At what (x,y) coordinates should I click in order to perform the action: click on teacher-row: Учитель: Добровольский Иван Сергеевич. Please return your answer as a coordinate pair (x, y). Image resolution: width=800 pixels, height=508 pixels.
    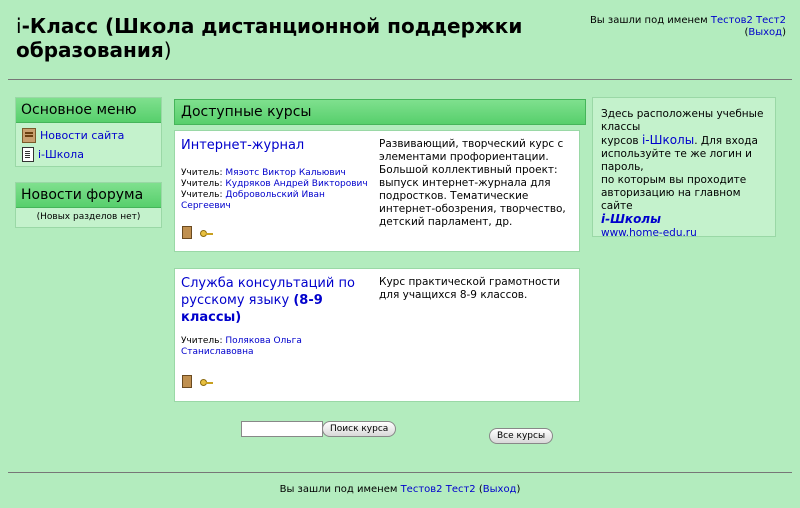
    Looking at the image, I should click on (276, 201).